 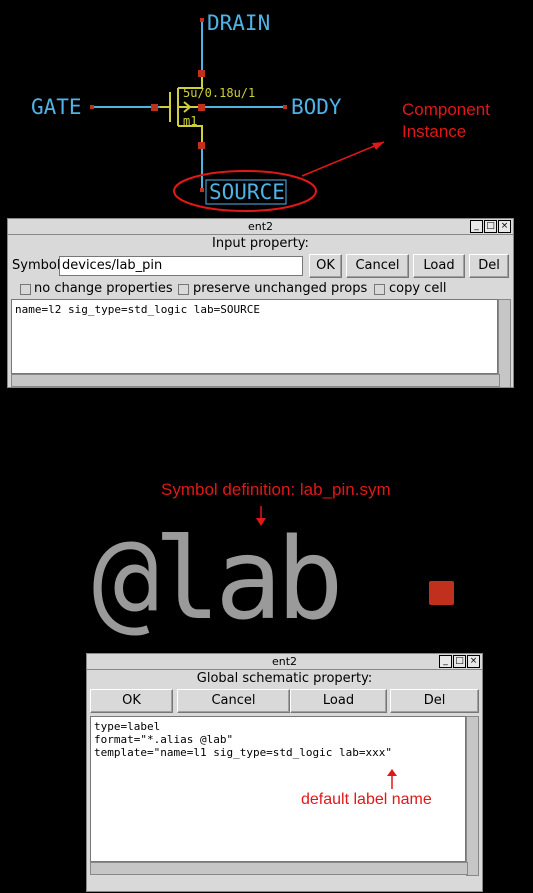 I want to click on no-change-properties-label: no change properties, so click(x=103, y=288).